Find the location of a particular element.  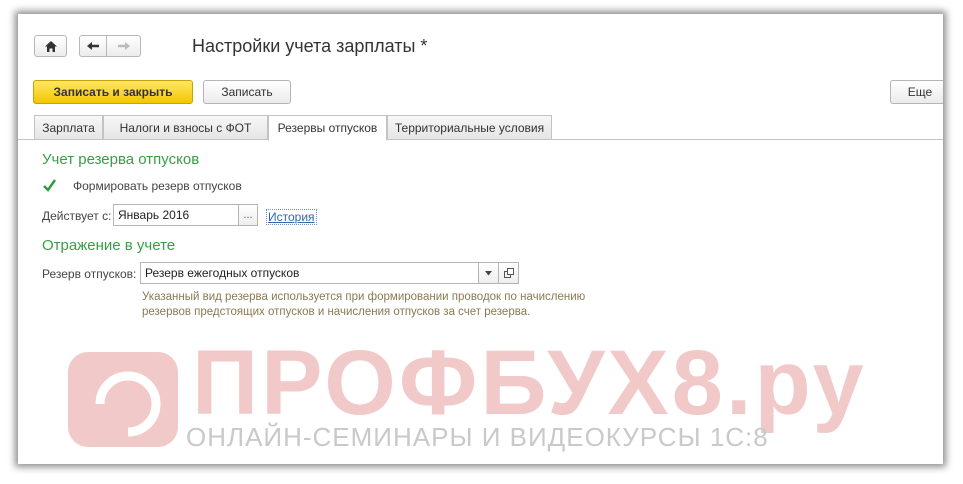

save-button: Записать is located at coordinates (247, 92).